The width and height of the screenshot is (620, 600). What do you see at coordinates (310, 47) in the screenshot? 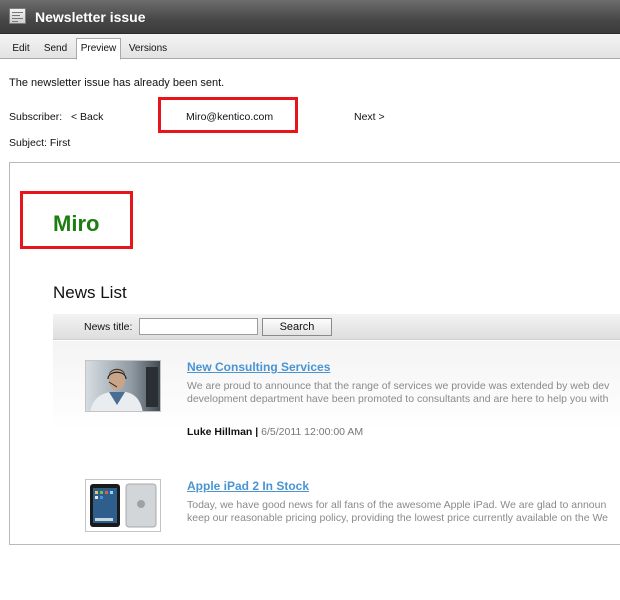
I see `tab-bar: Edit Send Preview Versions` at bounding box center [310, 47].